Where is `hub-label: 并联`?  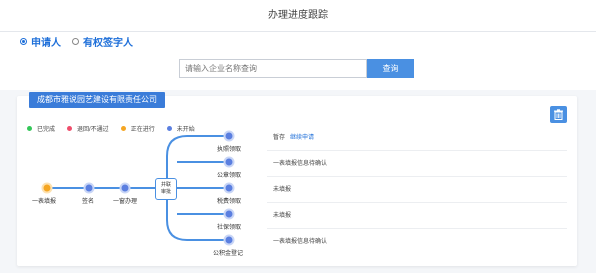 hub-label: 并联 is located at coordinates (165, 185).